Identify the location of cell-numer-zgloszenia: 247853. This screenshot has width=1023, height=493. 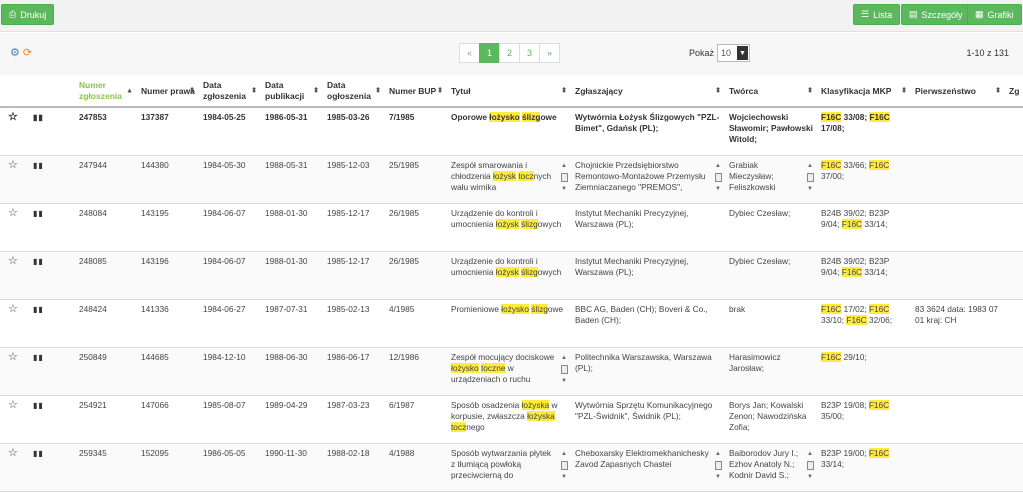
(106, 131).